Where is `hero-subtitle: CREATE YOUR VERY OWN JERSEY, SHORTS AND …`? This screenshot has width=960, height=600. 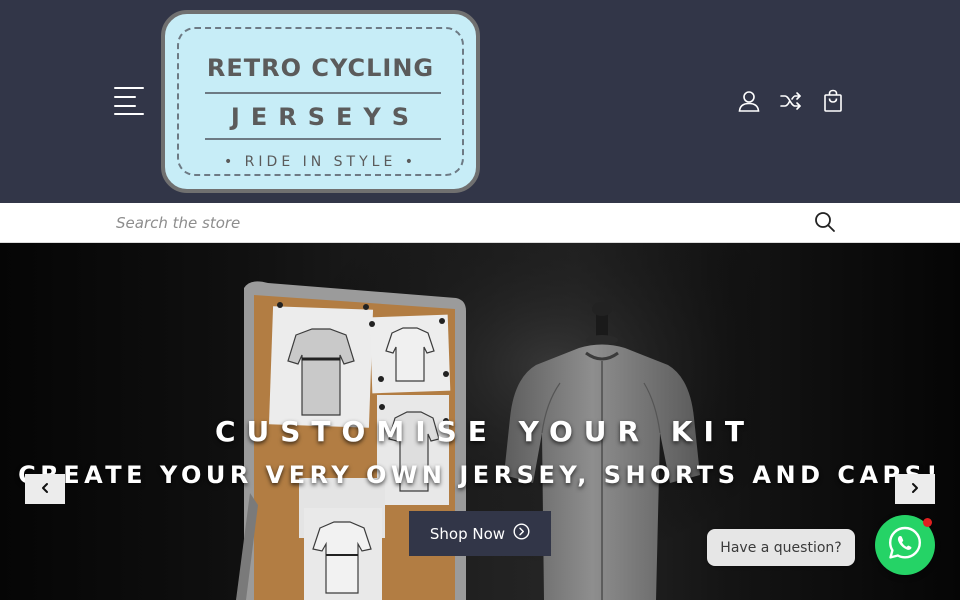
hero-subtitle: CREATE YOUR VERY OWN JERSEY, SHORTS AND … is located at coordinates (480, 475).